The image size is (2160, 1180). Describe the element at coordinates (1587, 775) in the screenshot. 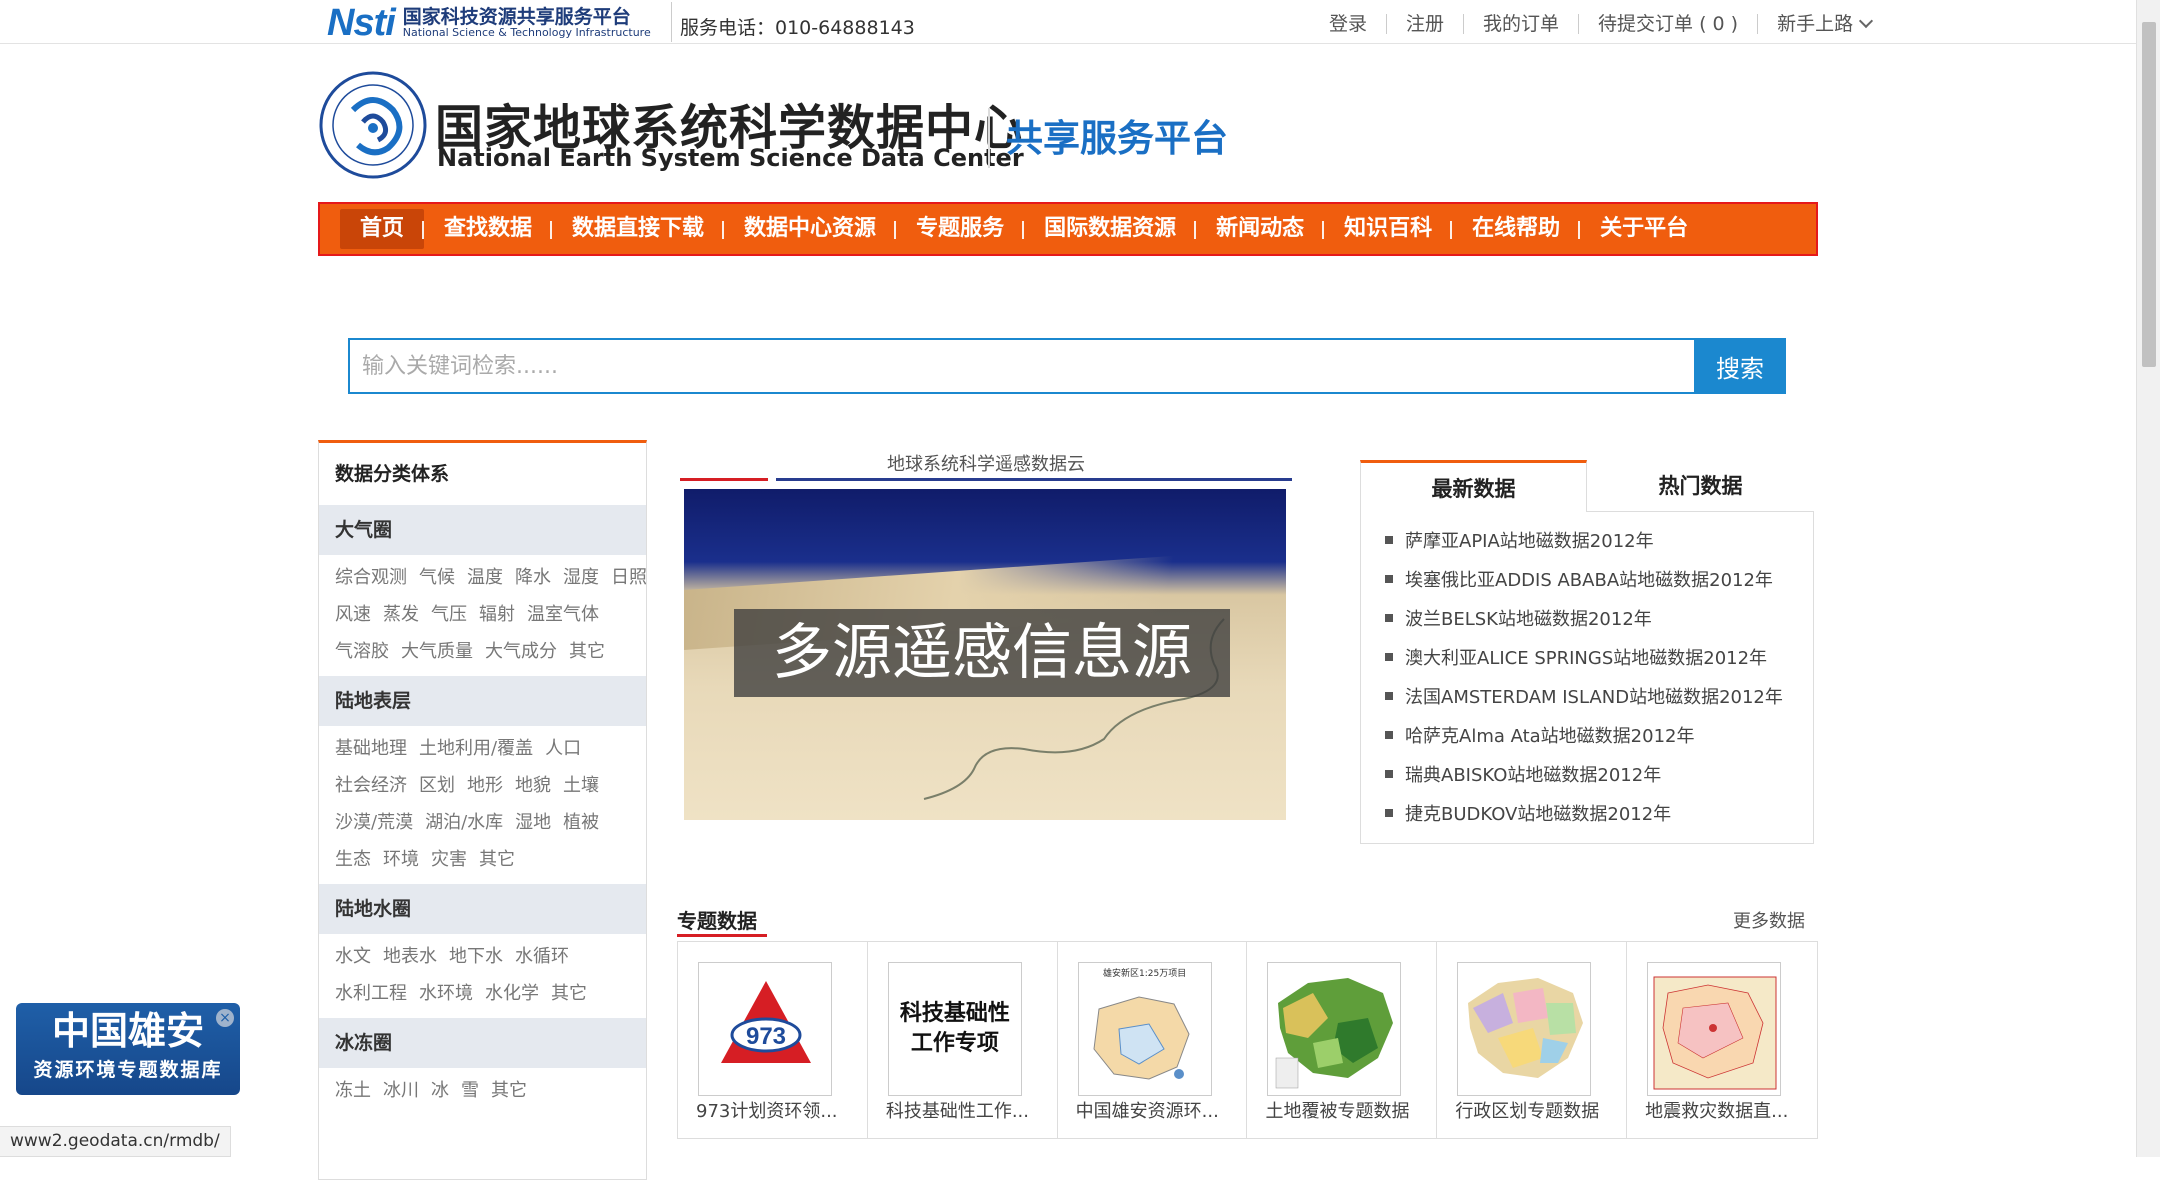

I see `list-item: 瑞典ABISKO站地磁数据2012年` at that location.